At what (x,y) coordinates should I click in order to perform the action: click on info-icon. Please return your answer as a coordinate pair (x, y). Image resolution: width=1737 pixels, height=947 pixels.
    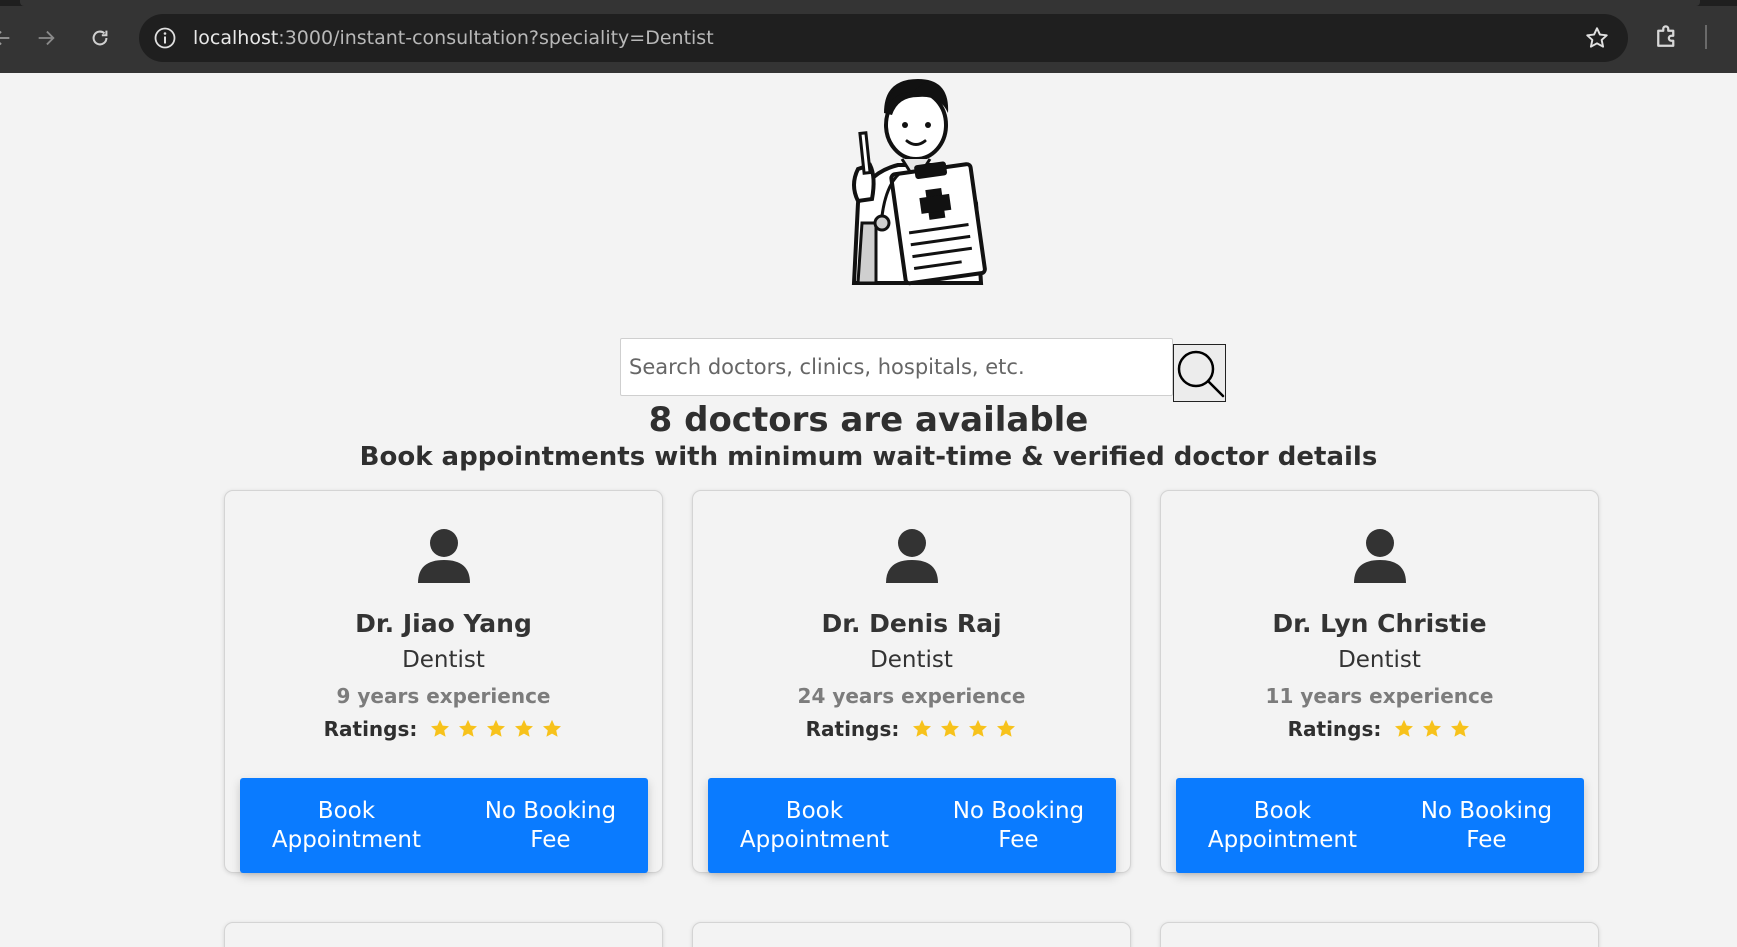
    Looking at the image, I should click on (165, 38).